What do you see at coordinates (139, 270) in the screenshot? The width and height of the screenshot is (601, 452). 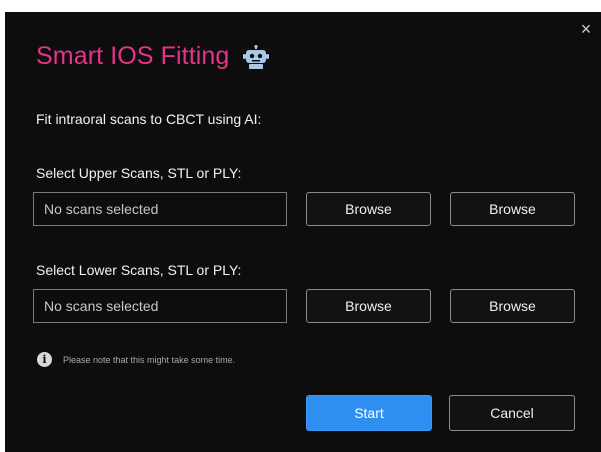 I see `lower-scans-label: Select Lower Scans, STL or PLY:` at bounding box center [139, 270].